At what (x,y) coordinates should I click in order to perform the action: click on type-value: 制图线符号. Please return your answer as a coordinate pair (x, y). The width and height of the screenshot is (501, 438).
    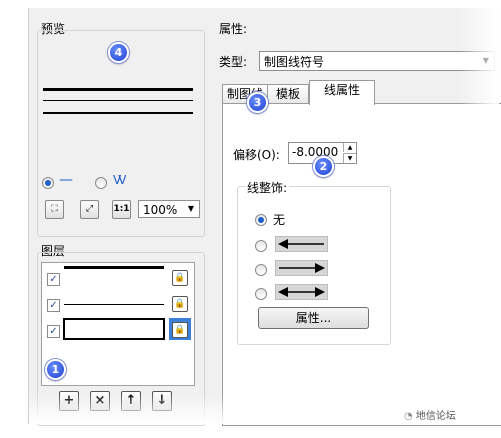
    Looking at the image, I should click on (294, 62).